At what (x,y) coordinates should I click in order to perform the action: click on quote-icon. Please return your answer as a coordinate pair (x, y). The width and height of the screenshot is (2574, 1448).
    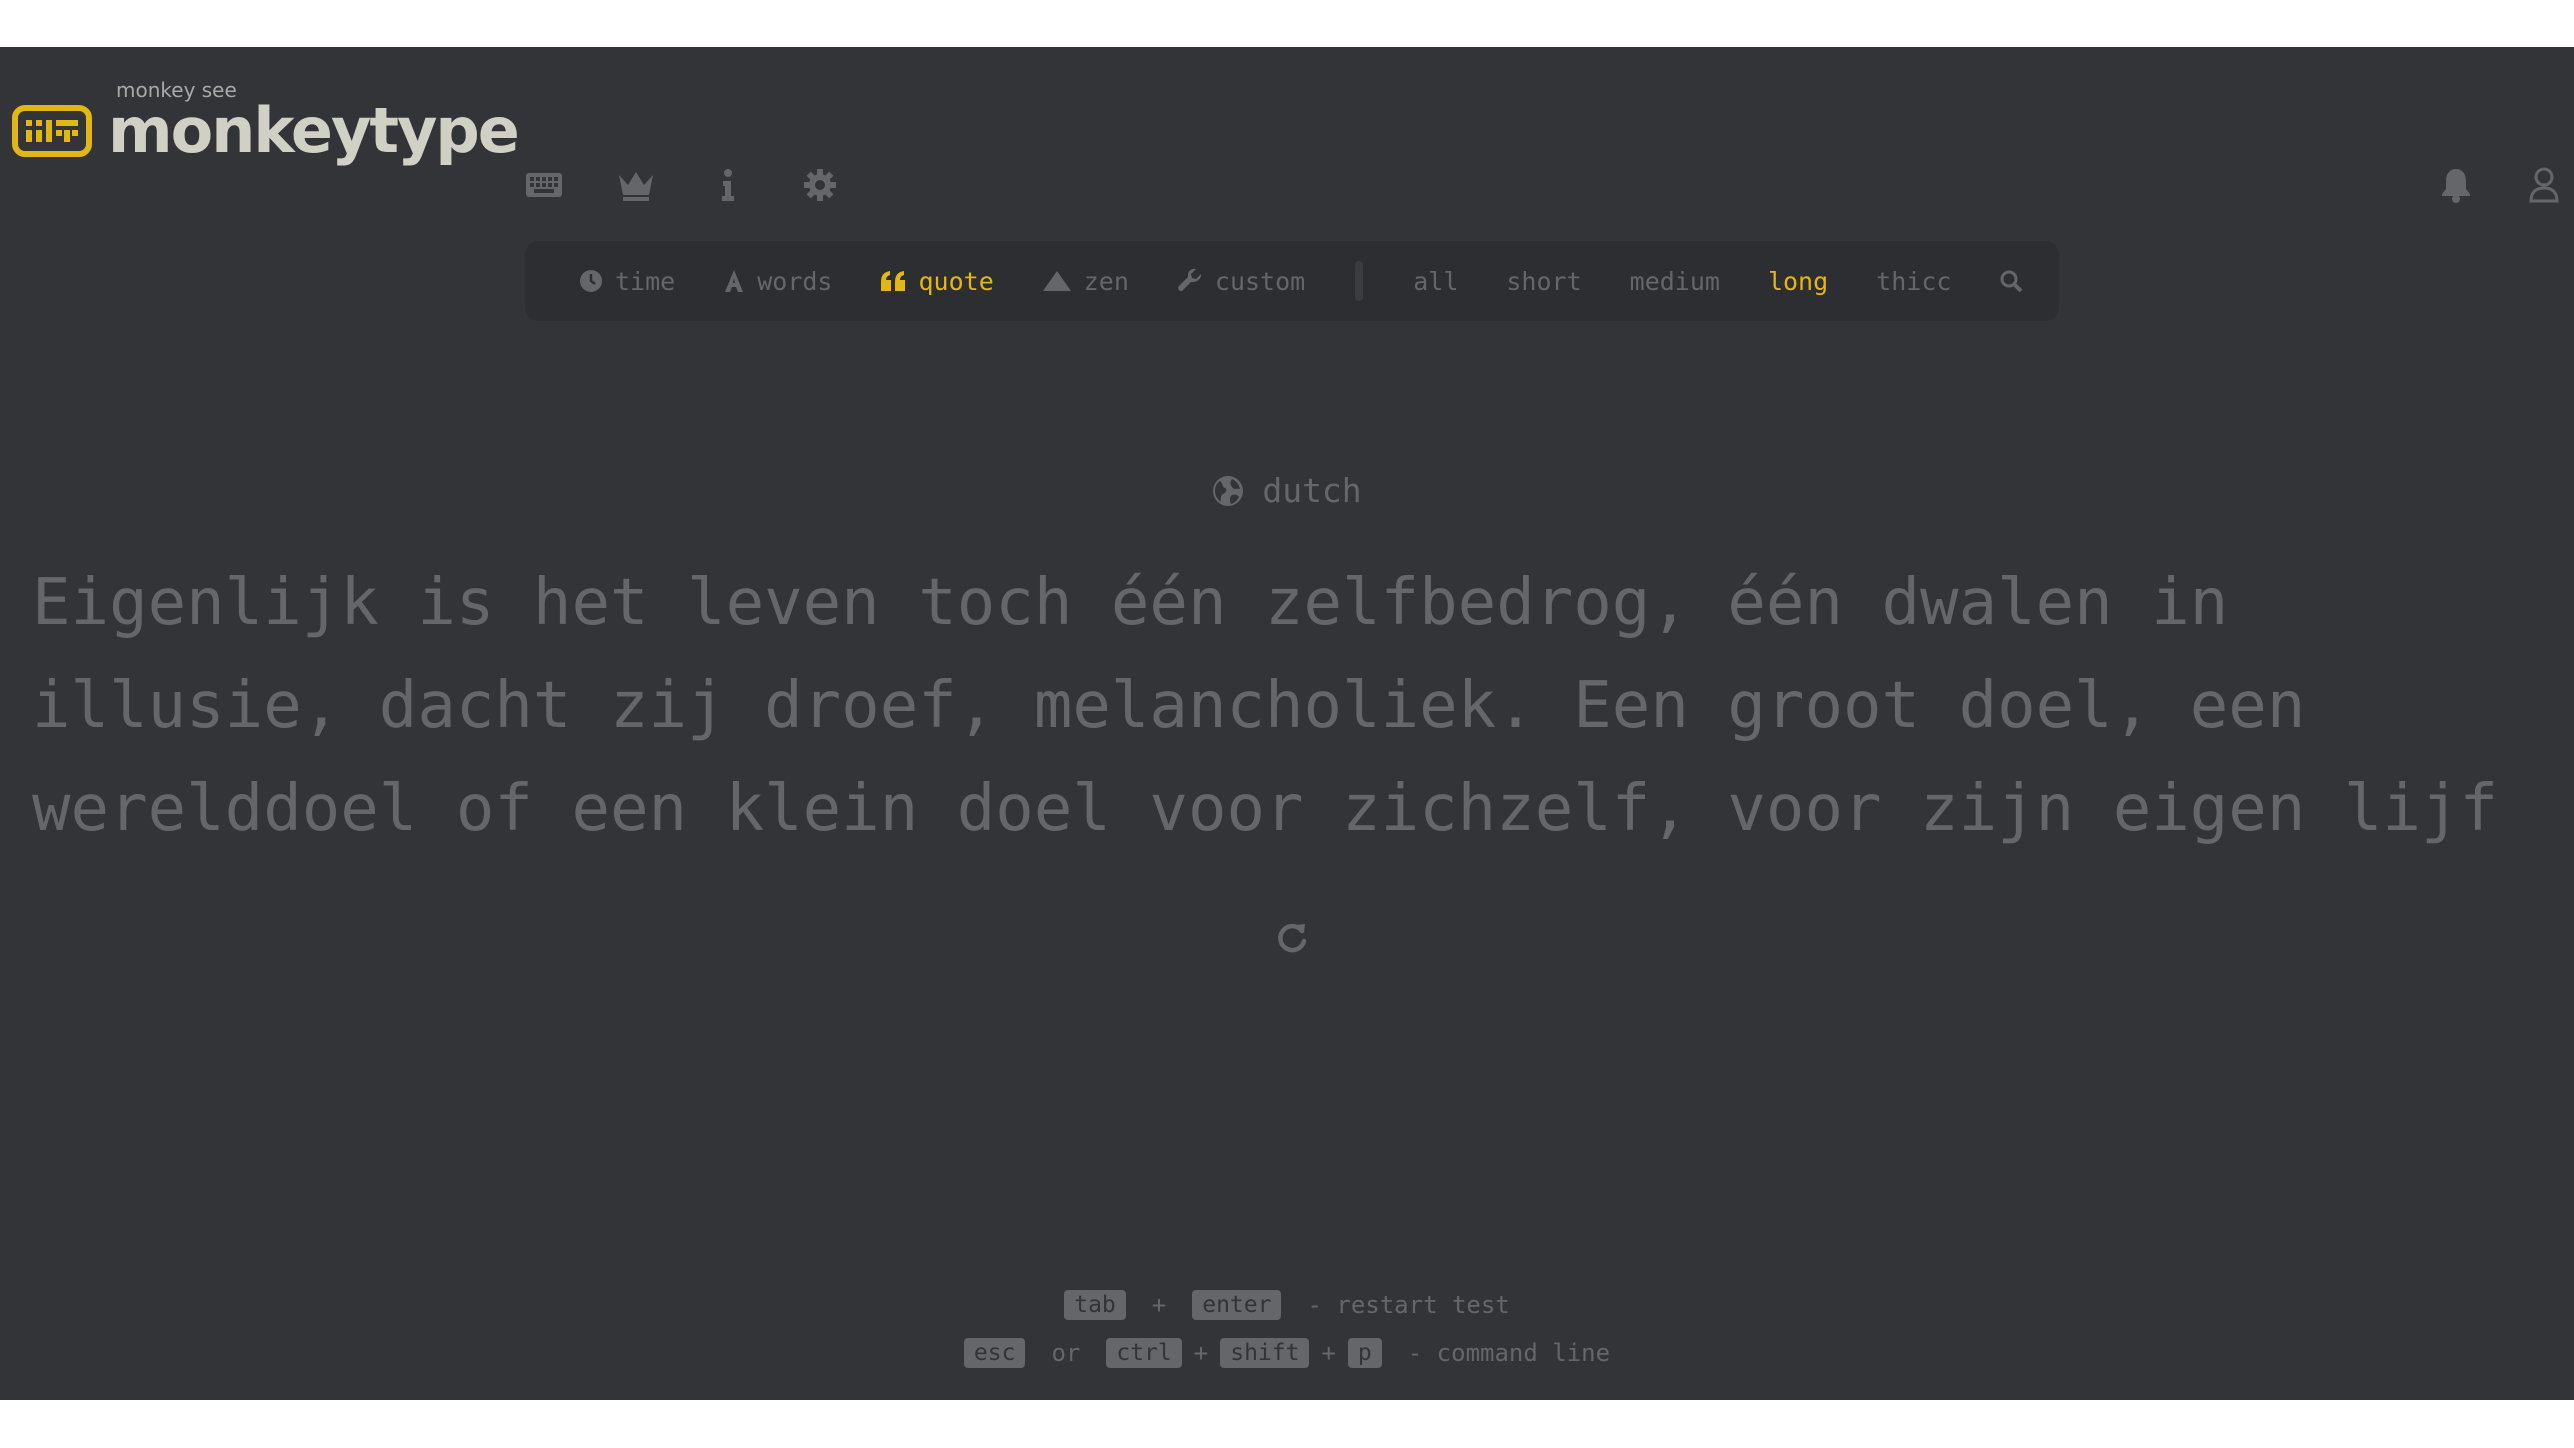
    Looking at the image, I should click on (893, 281).